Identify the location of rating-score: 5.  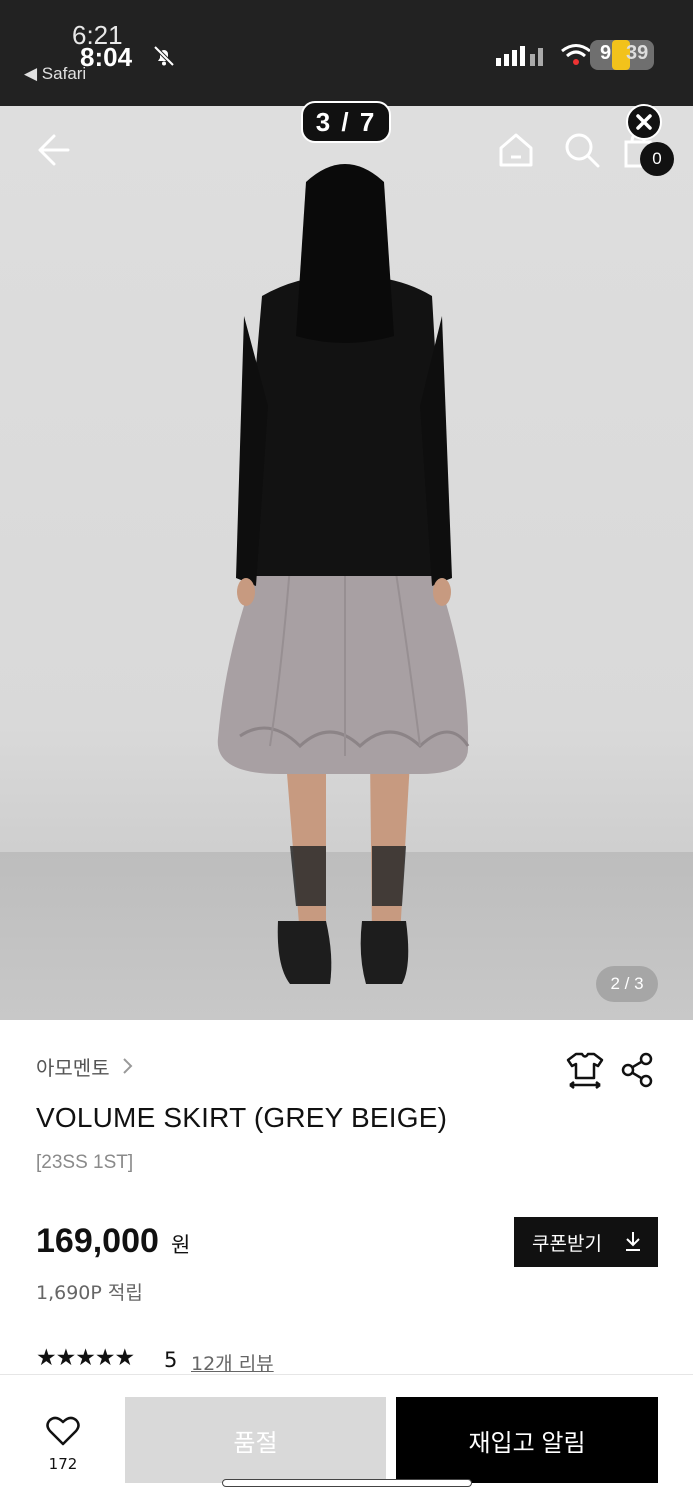
(171, 1360).